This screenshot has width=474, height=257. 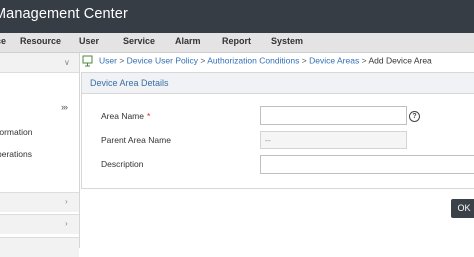 What do you see at coordinates (64, 107) in the screenshot?
I see `sidebar-collapse-toggle: ›››` at bounding box center [64, 107].